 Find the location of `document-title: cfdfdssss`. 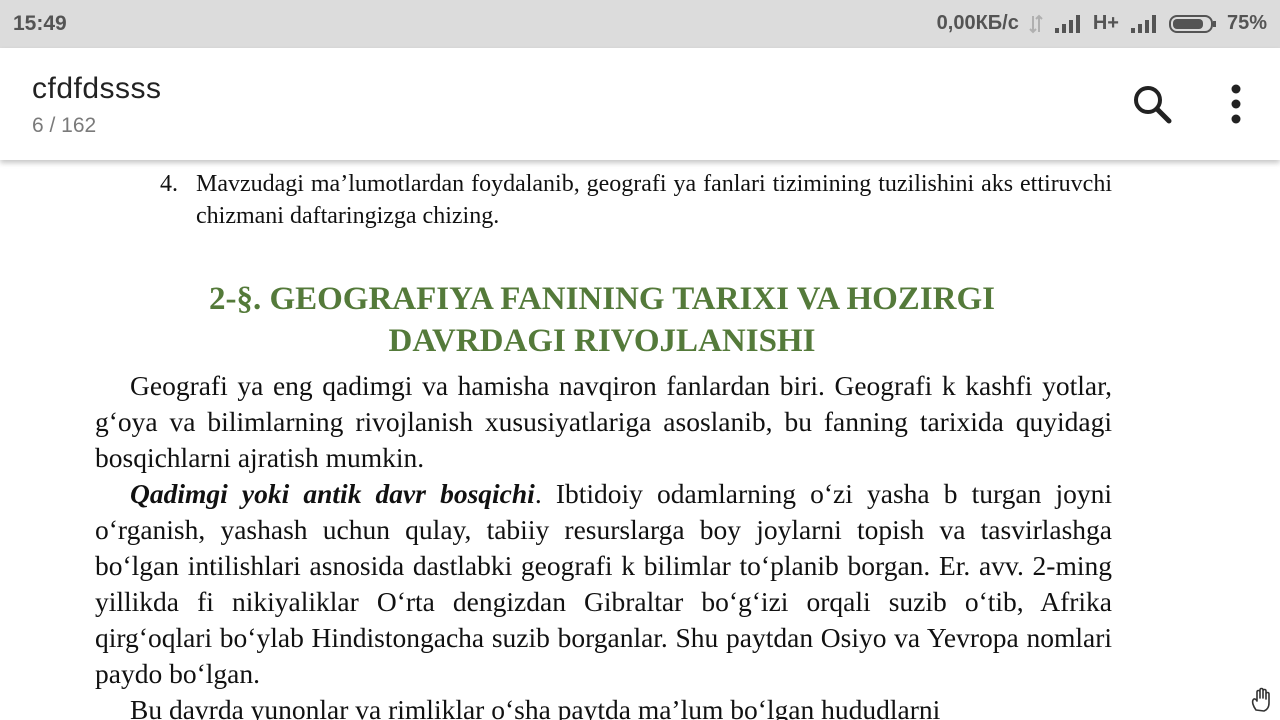

document-title: cfdfdssss is located at coordinates (97, 88).